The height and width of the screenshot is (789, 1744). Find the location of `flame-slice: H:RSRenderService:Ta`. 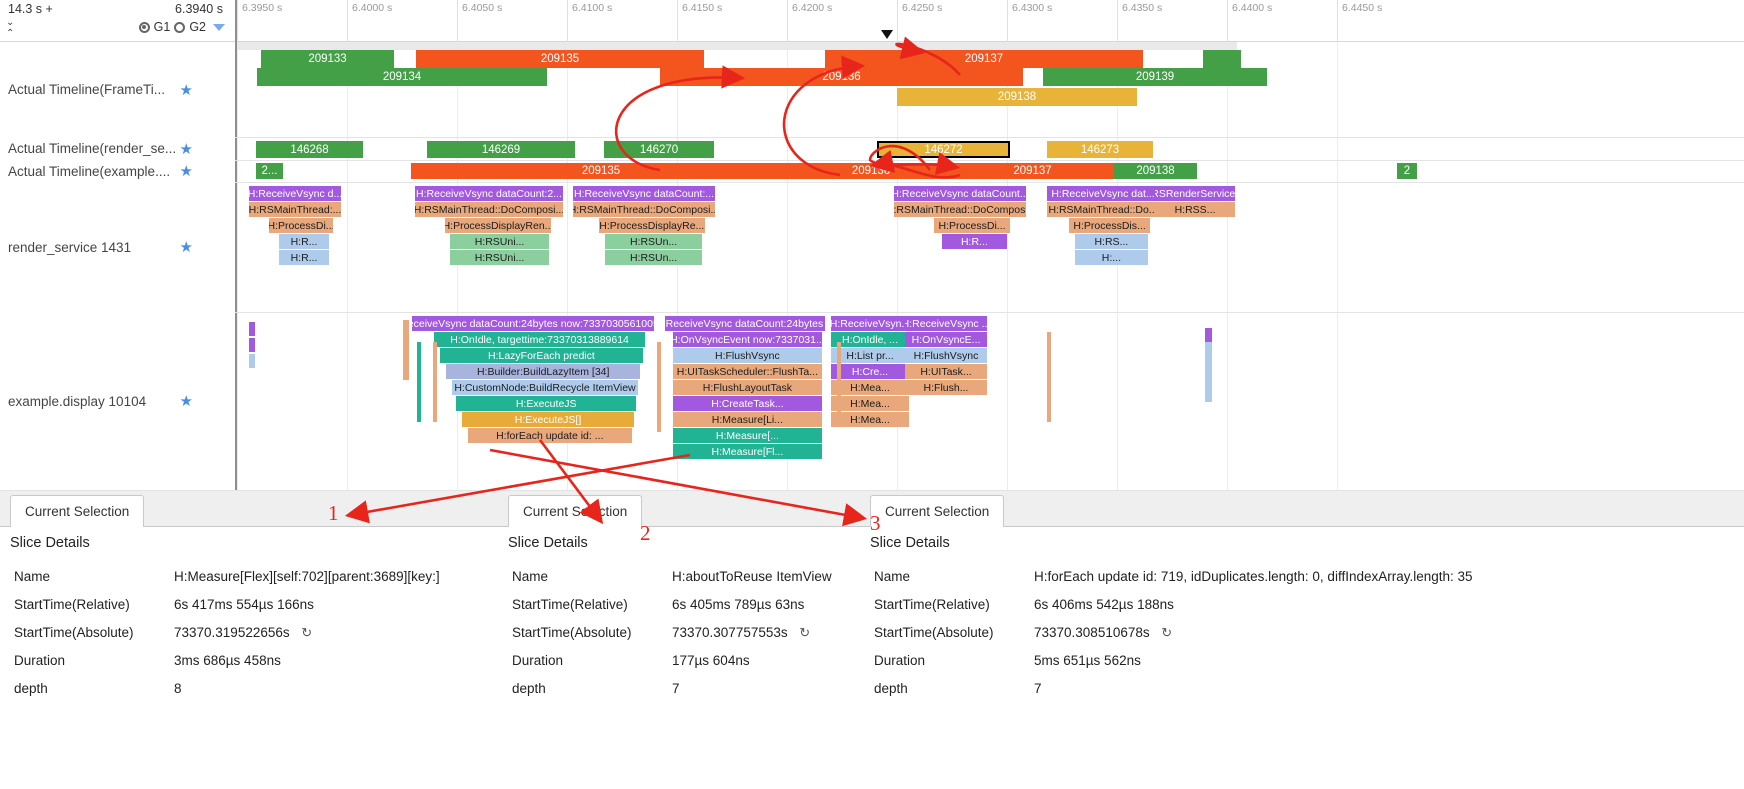

flame-slice: H:RSRenderService:Ta is located at coordinates (1195, 193).